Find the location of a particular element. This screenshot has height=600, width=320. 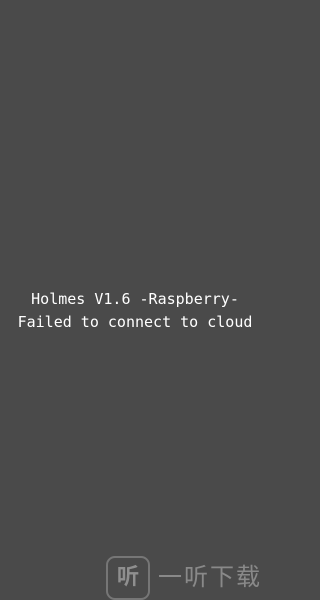

watermark-logo-icon: 听 is located at coordinates (128, 578).